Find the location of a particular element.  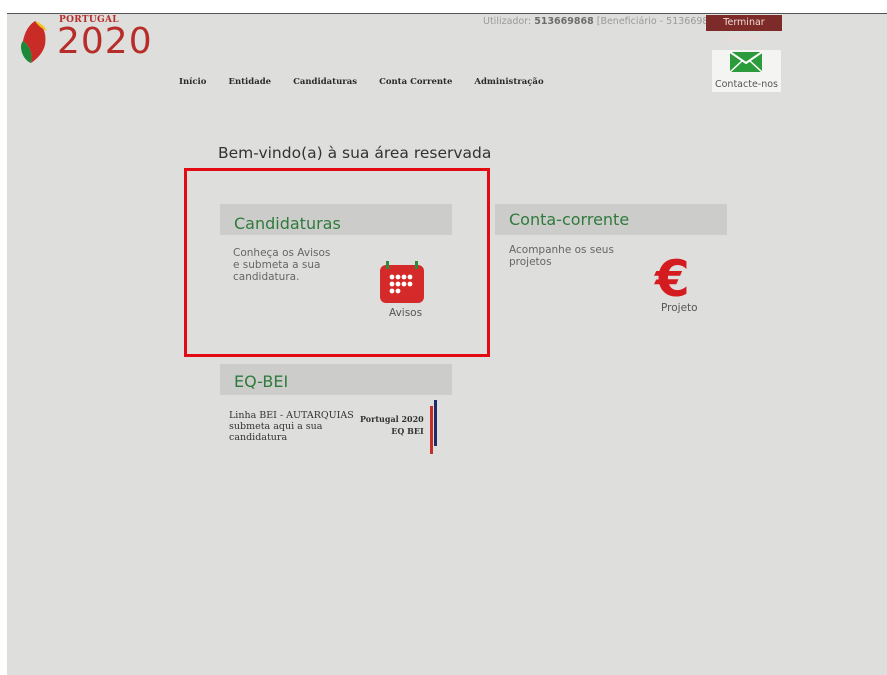

user-role: [Beneficiário - 513669868] is located at coordinates (659, 21).